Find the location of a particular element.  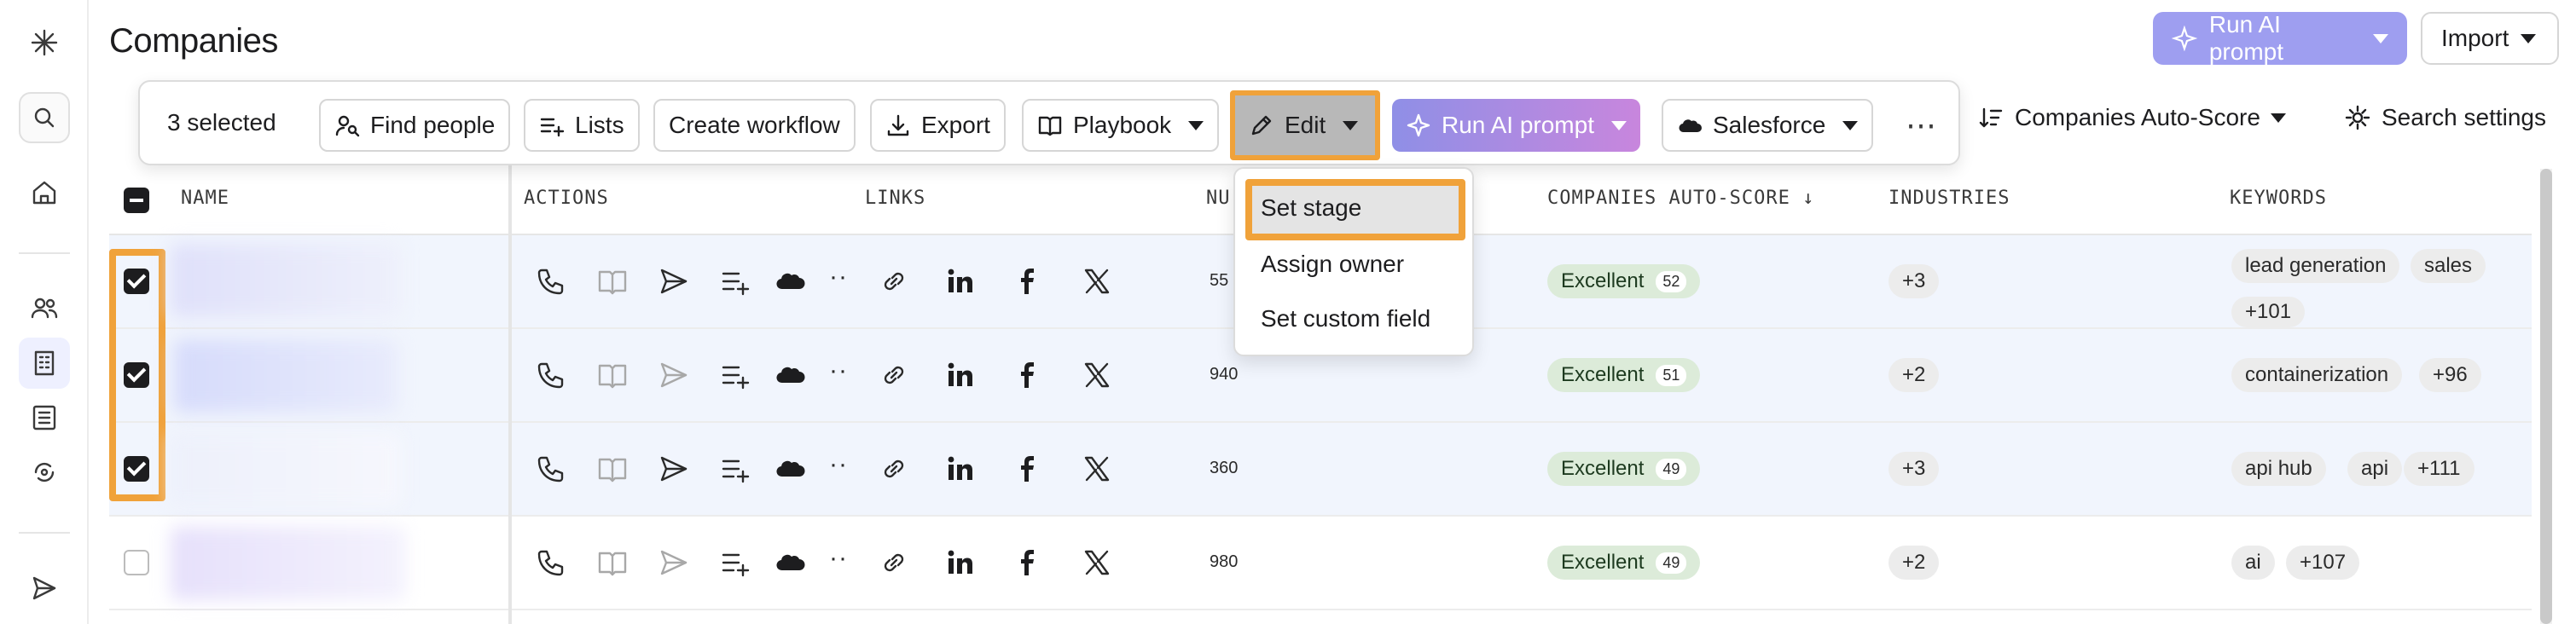

column-header-links: LINKS is located at coordinates (895, 198).